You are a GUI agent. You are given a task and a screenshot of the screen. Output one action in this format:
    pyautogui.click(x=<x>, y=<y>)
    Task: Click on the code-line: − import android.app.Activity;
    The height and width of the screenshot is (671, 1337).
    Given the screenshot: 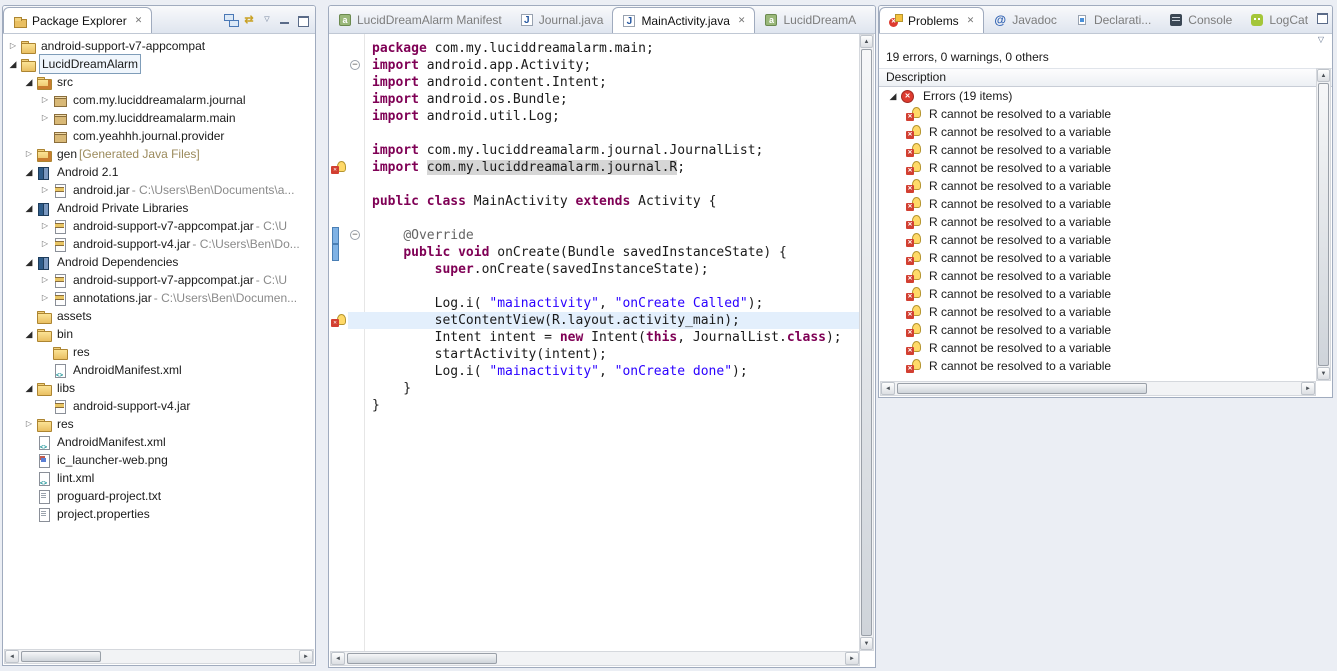 What is the action you would take?
    pyautogui.click(x=595, y=65)
    